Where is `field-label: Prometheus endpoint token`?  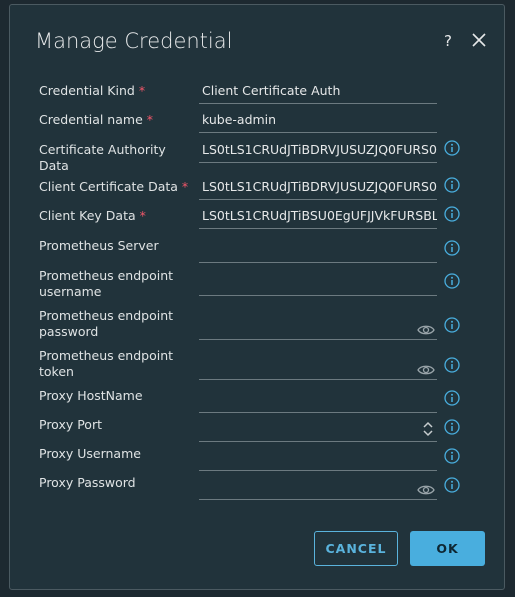 field-label: Prometheus endpoint token is located at coordinates (116, 364).